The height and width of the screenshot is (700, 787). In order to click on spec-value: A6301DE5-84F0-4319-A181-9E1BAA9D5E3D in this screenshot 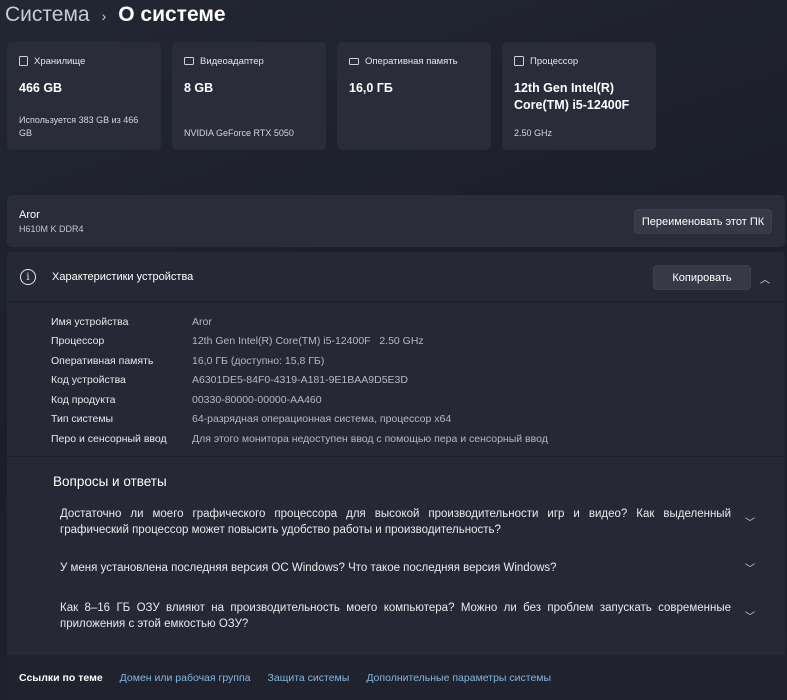, I will do `click(300, 380)`.